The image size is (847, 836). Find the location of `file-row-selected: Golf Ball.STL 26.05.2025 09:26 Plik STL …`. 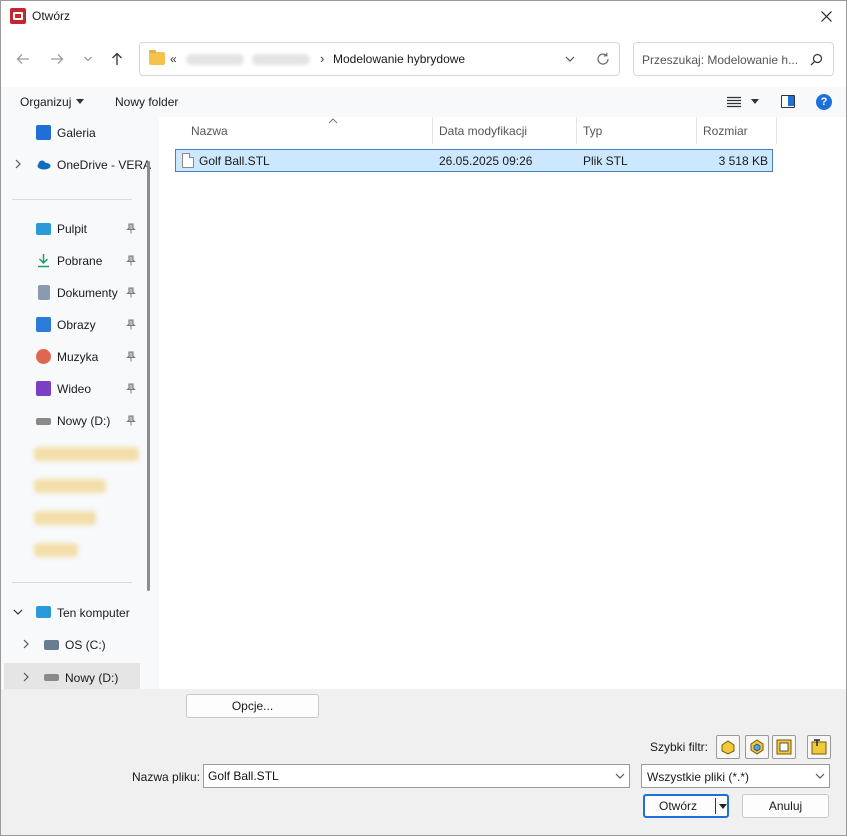

file-row-selected: Golf Ball.STL 26.05.2025 09:26 Plik STL … is located at coordinates (474, 160).